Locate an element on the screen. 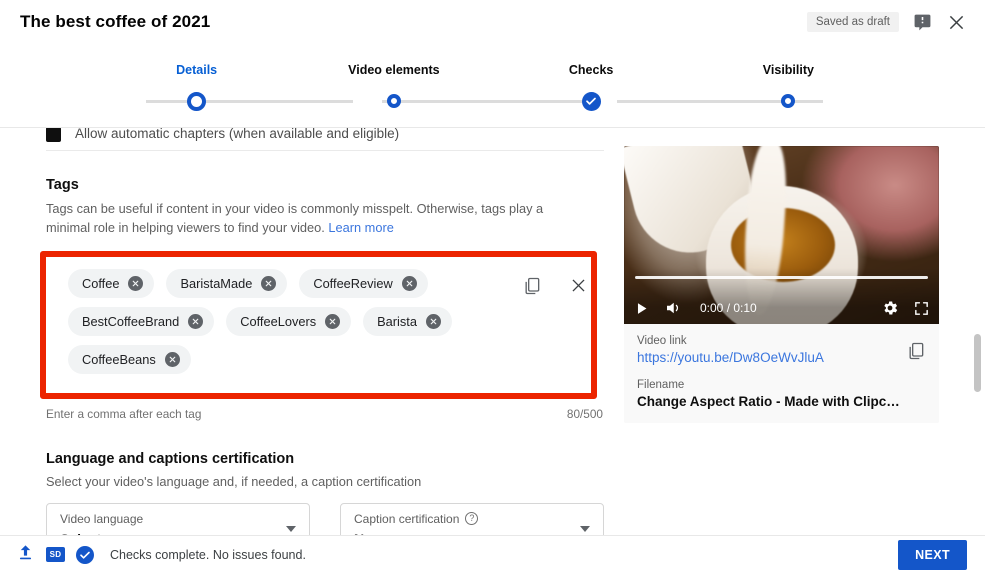 This screenshot has width=985, height=573. volume-icon is located at coordinates (673, 308).